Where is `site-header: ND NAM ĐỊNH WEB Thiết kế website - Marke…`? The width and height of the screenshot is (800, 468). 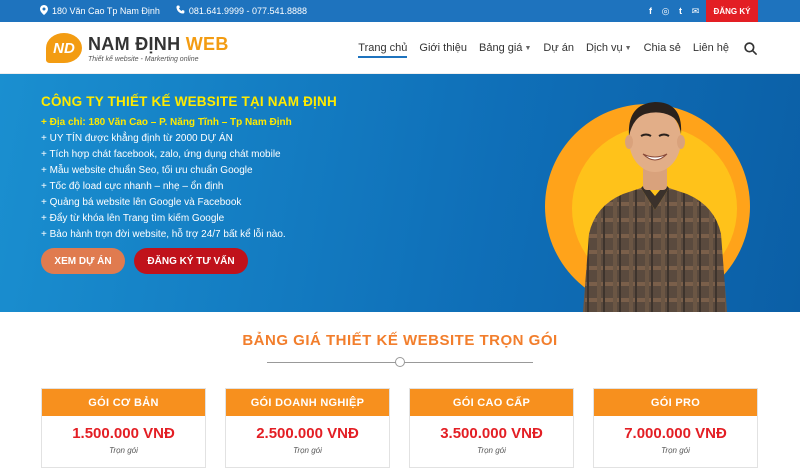
site-header: ND NAM ĐỊNH WEB Thiết kế website - Marke… is located at coordinates (400, 48).